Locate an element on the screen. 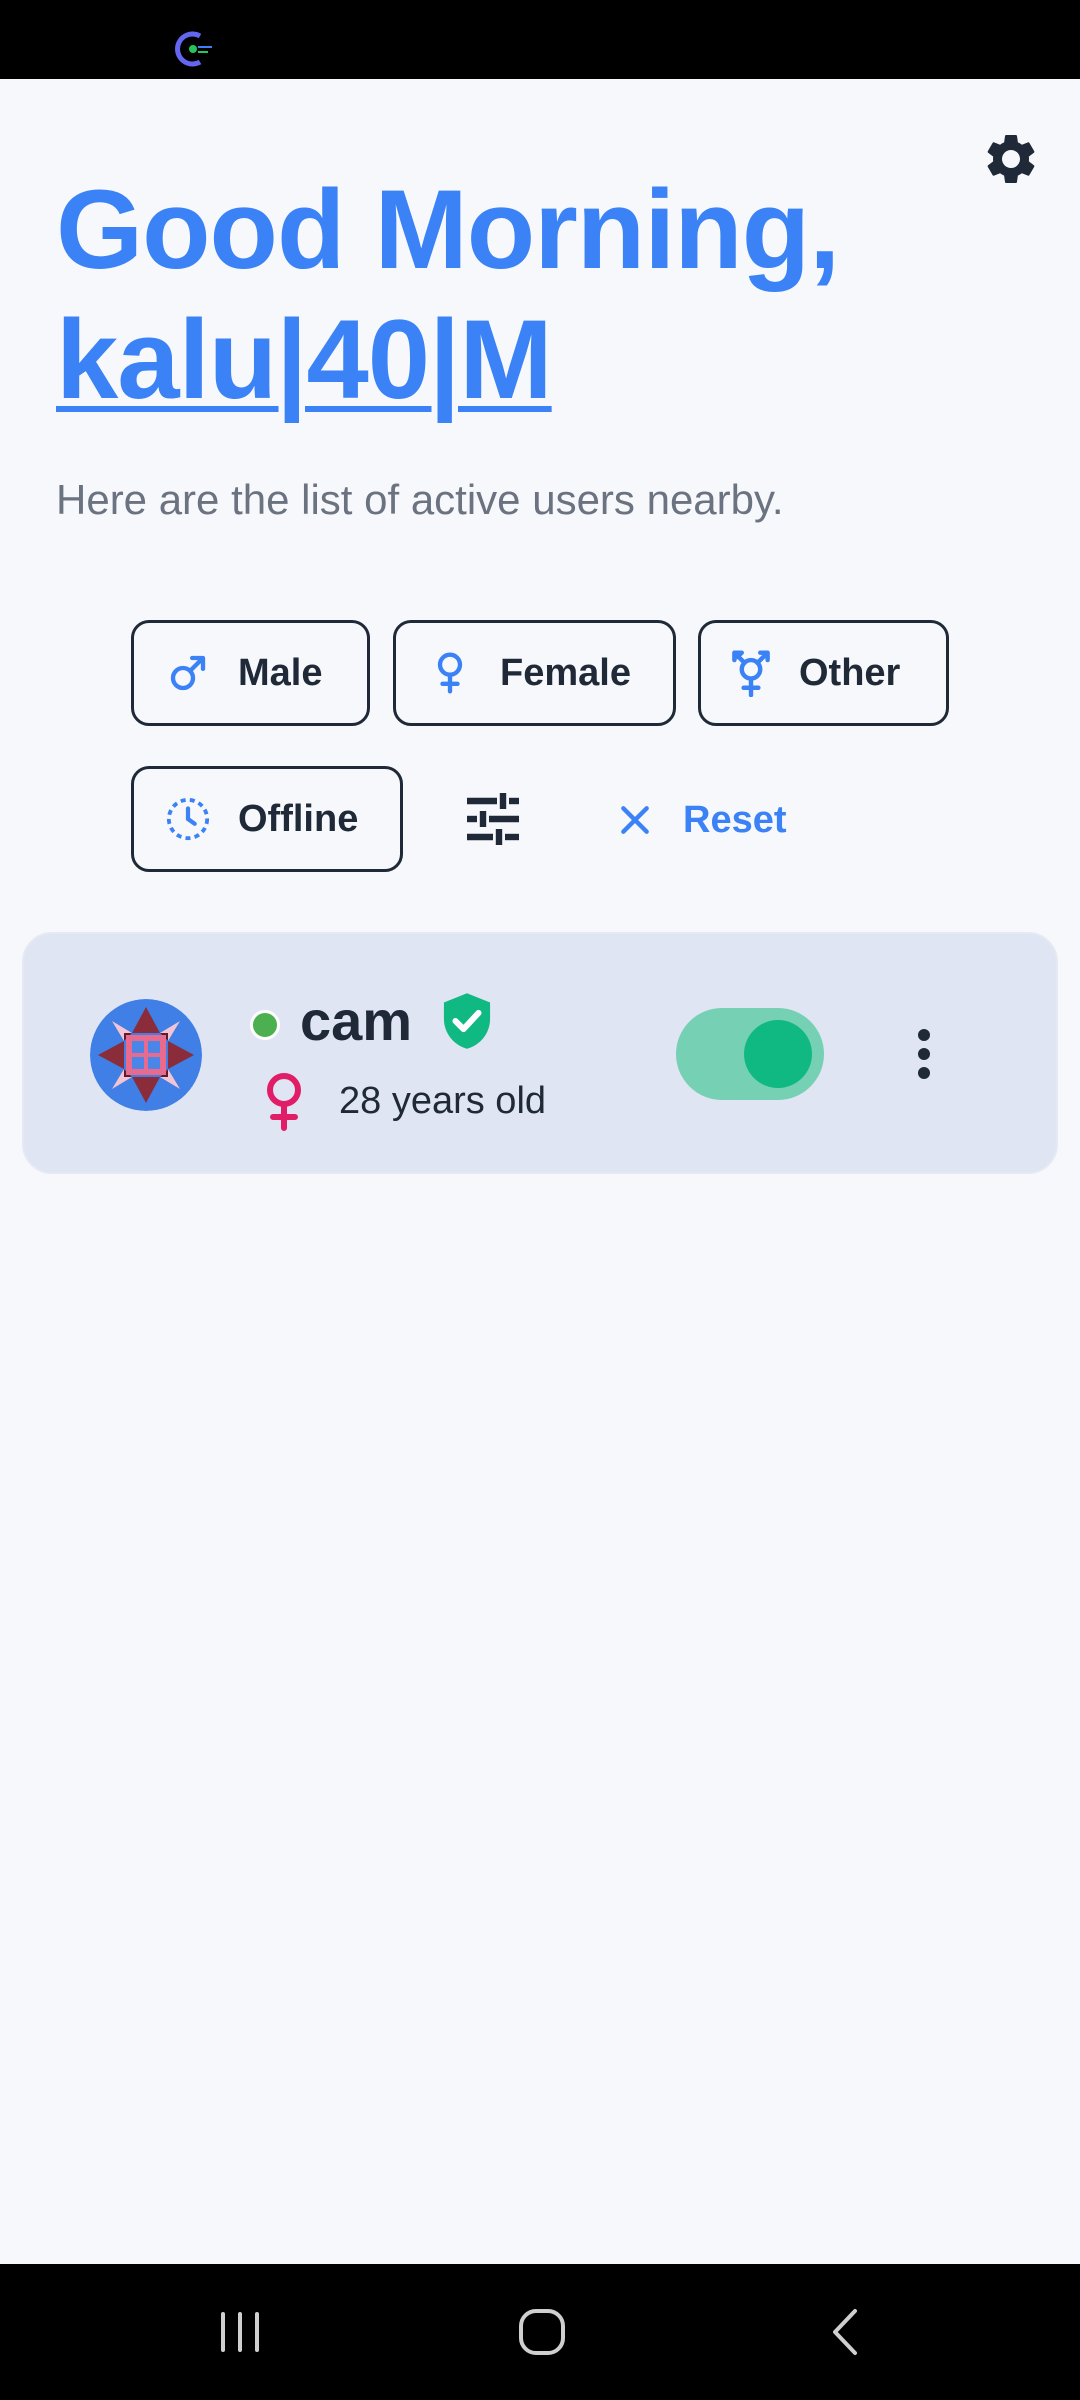  recent-apps-icon is located at coordinates (240, 2332).